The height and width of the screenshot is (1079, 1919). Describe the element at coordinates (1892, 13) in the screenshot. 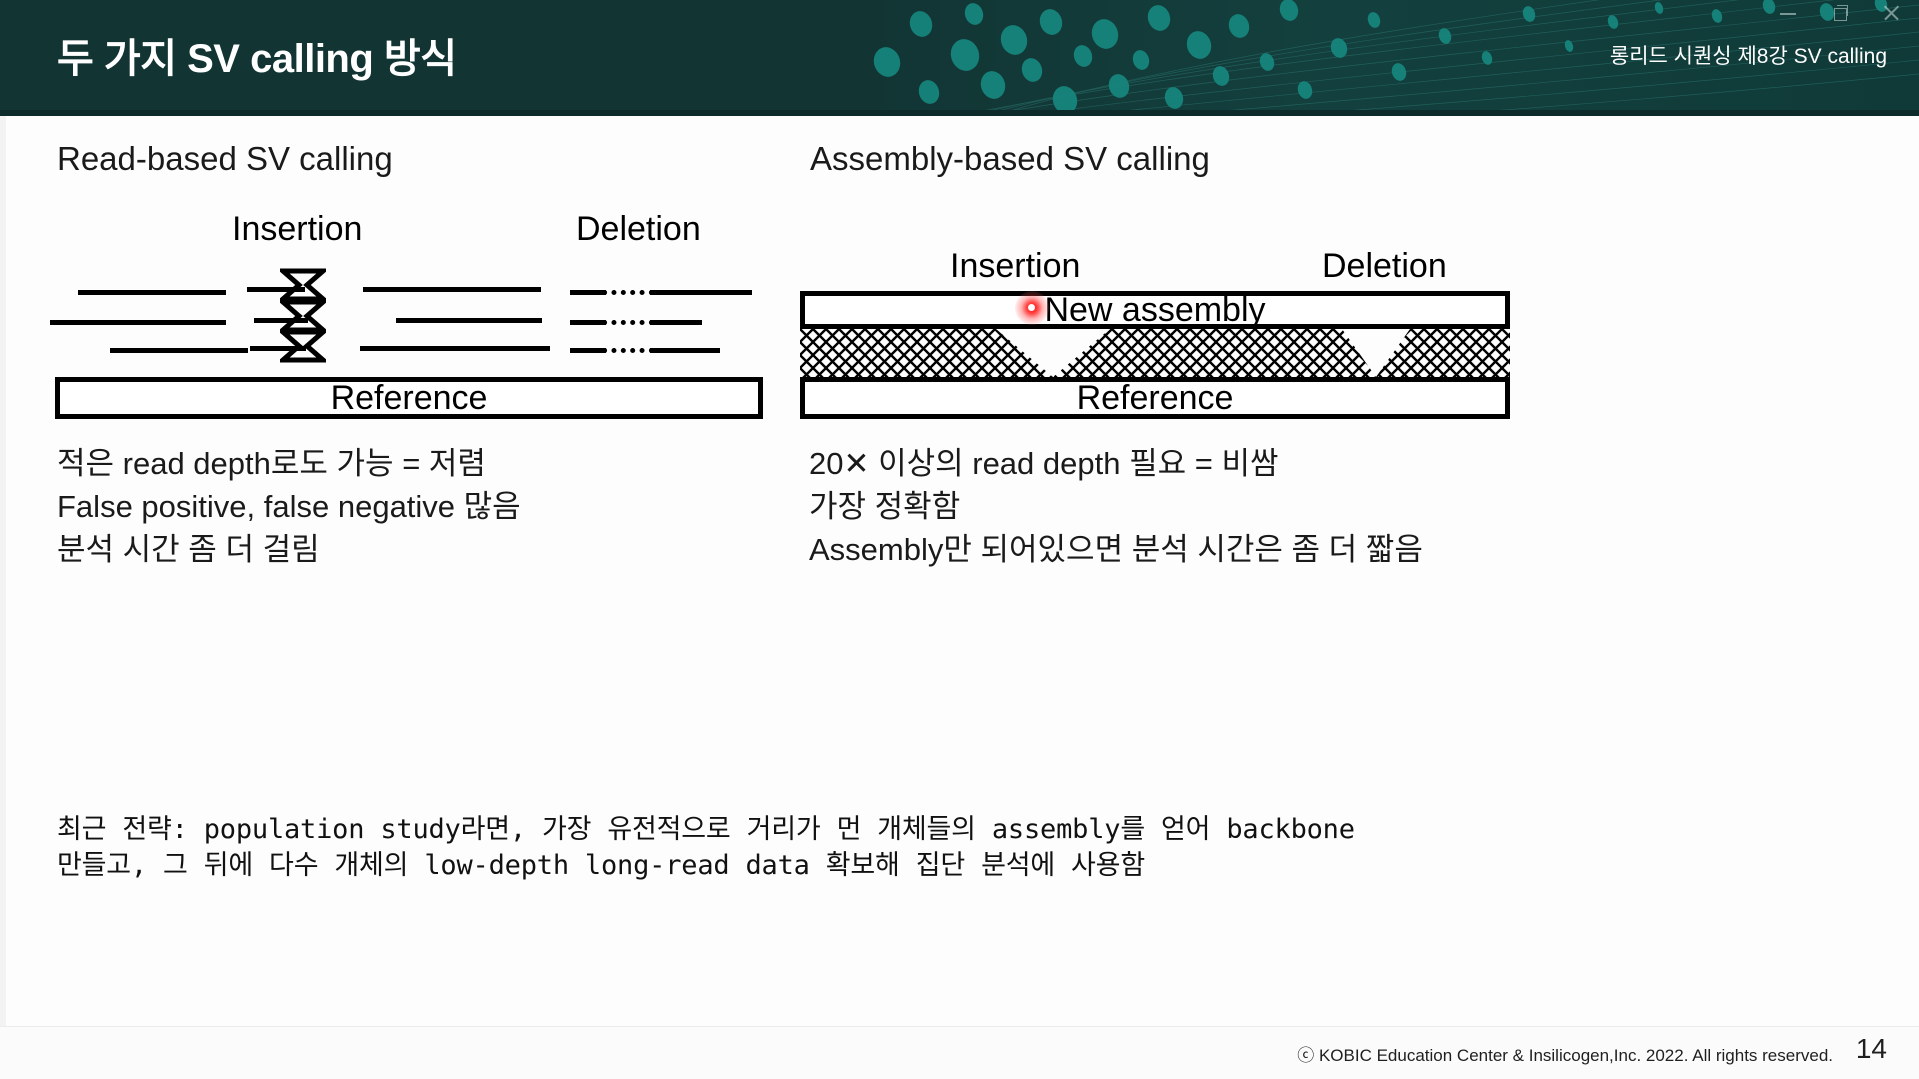

I see `close-icon` at that location.